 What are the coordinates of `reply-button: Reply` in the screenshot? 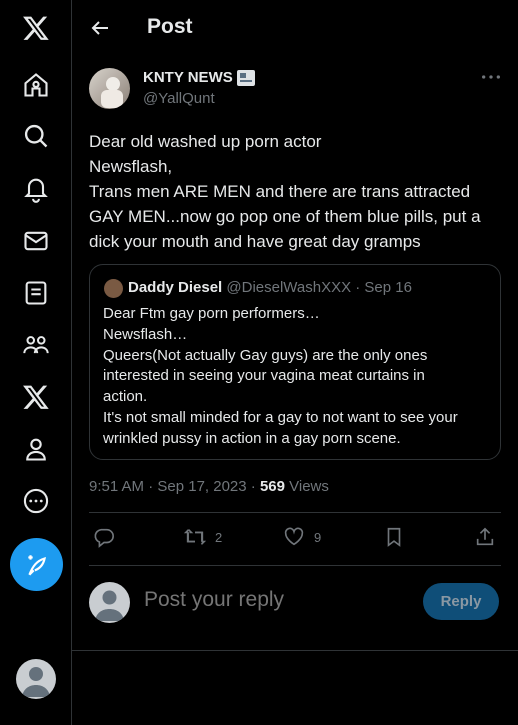 It's located at (461, 601).